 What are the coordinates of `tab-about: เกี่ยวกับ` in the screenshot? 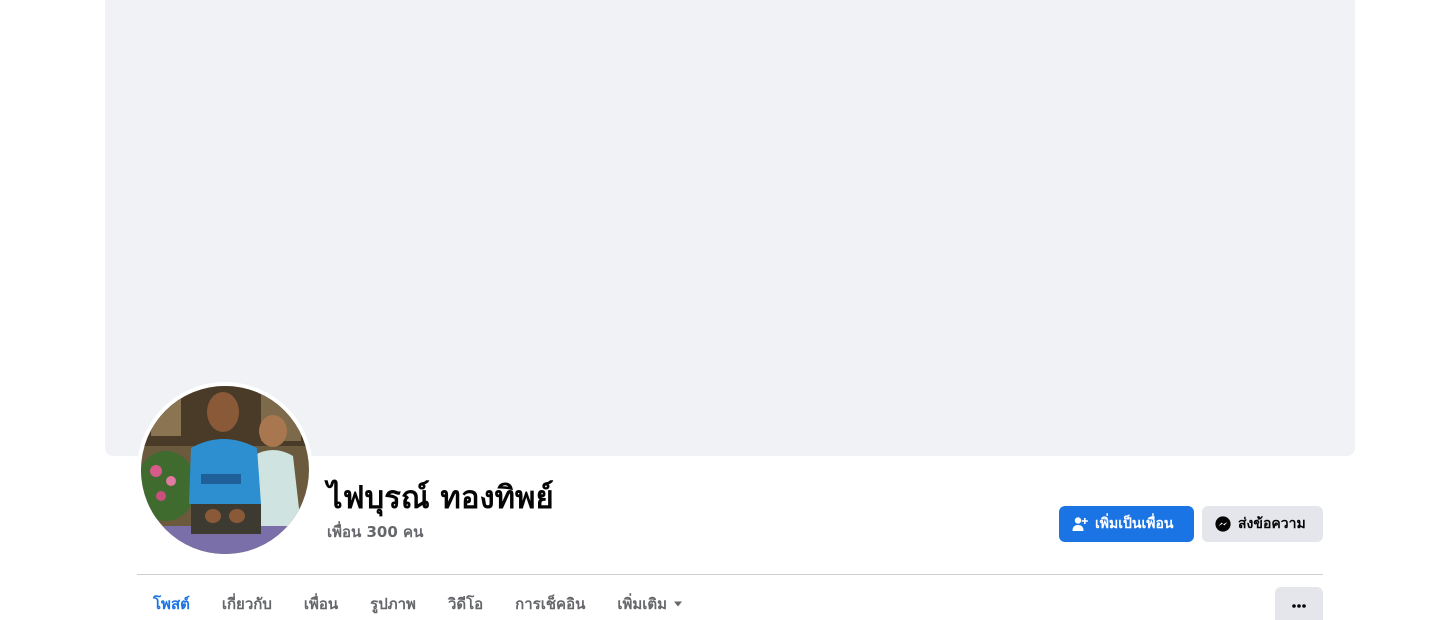 It's located at (247, 604).